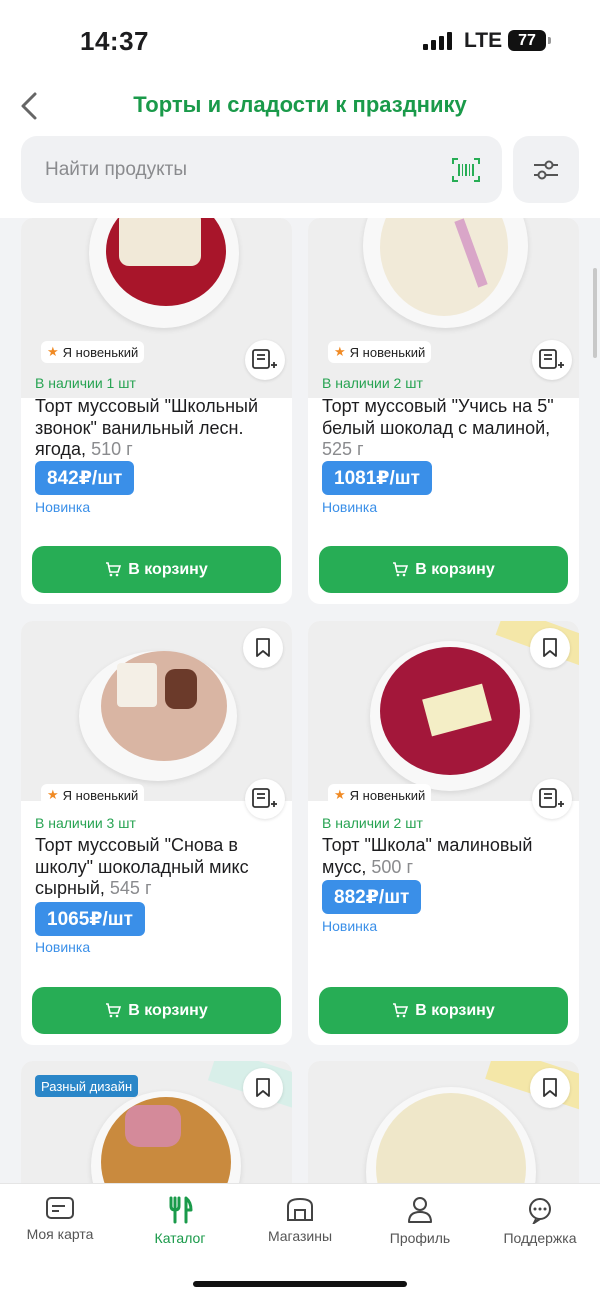 The image size is (600, 1300). I want to click on product-name: Торт "Школа" малиновый мусс, 500 г, so click(427, 856).